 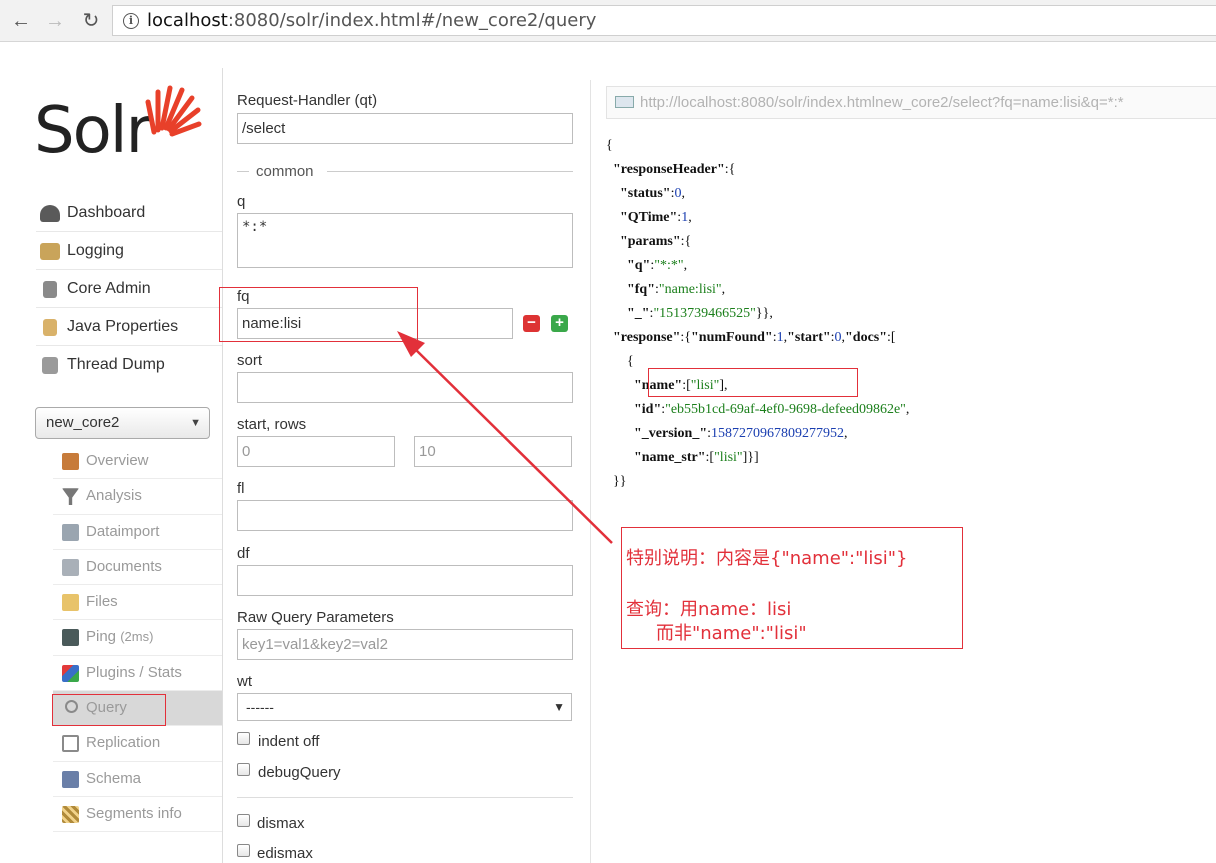 What do you see at coordinates (709, 609) in the screenshot?
I see `annotation-line-2: 查询：用name：lisi` at bounding box center [709, 609].